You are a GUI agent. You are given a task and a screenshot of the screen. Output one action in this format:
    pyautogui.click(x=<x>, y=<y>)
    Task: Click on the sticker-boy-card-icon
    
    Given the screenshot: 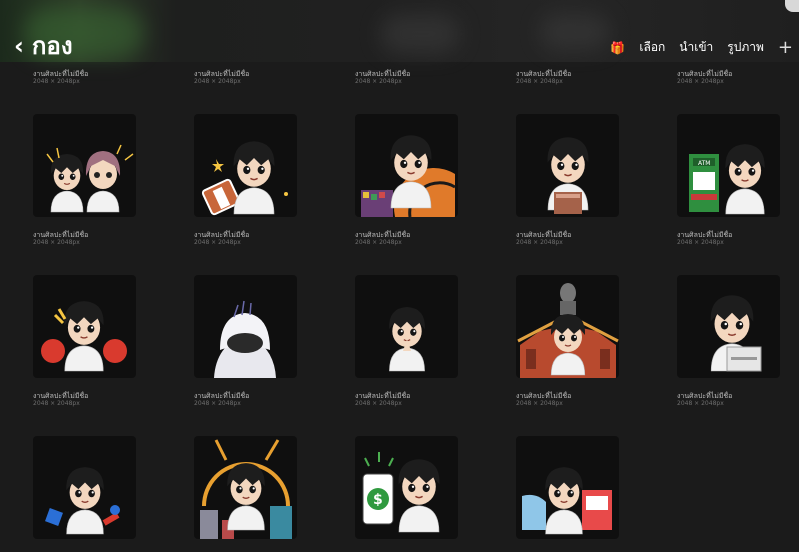 What is the action you would take?
    pyautogui.click(x=736, y=333)
    